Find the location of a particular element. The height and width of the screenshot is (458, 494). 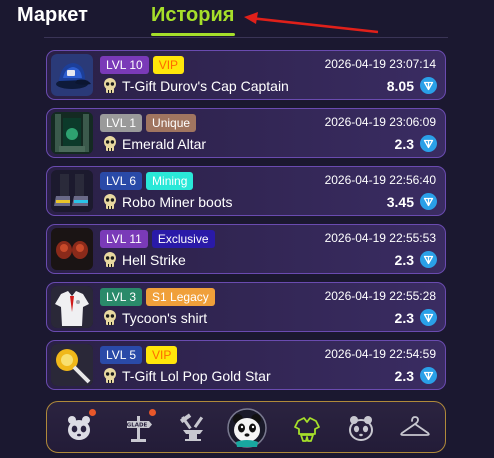

tag-badge: S1 Legacy is located at coordinates (180, 297).